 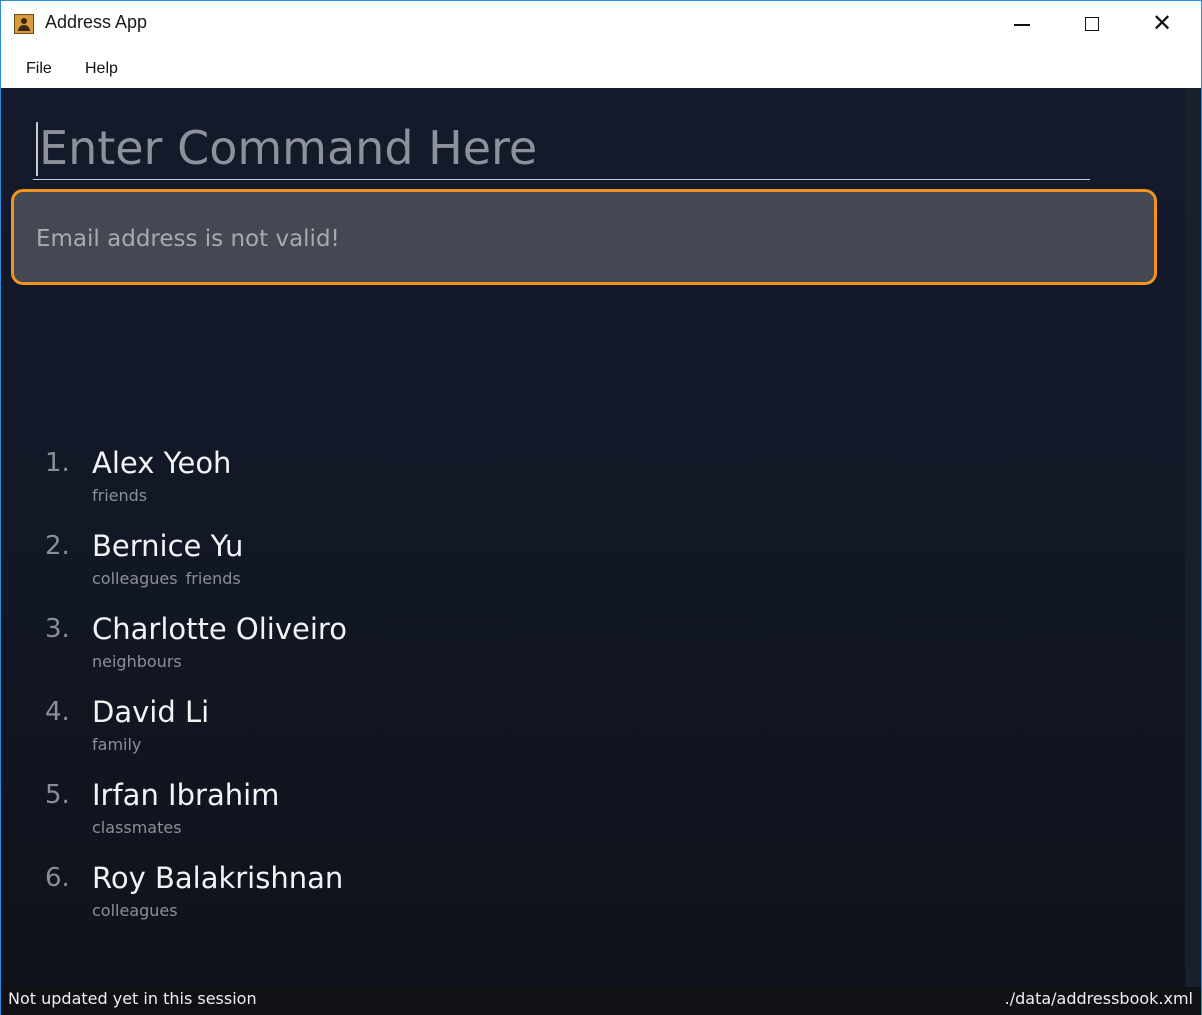 I want to click on close-button: ✕, so click(x=1162, y=25).